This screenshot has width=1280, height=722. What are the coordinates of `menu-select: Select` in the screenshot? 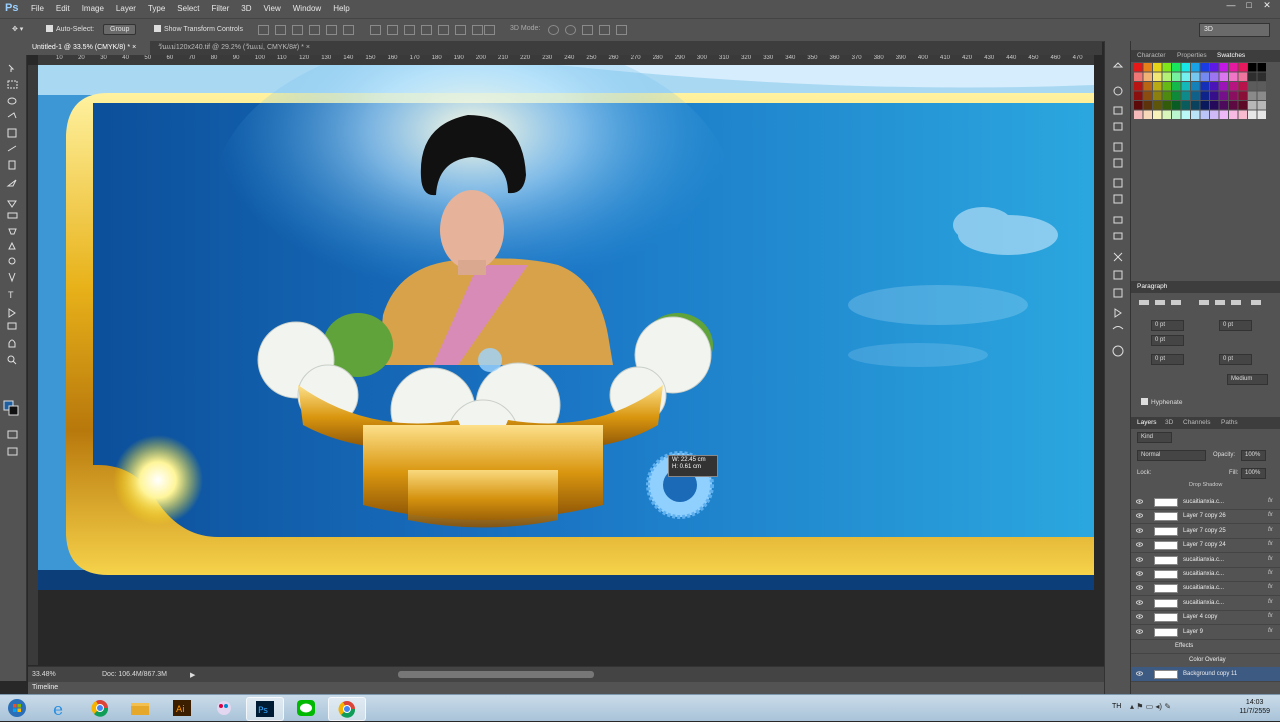 It's located at (188, 8).